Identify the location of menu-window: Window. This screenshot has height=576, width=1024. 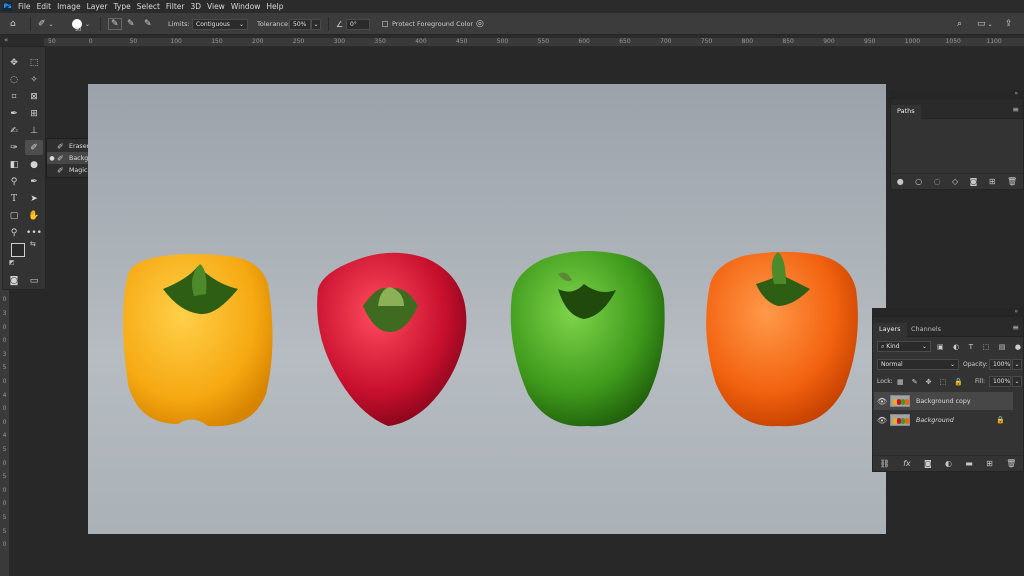
(246, 6).